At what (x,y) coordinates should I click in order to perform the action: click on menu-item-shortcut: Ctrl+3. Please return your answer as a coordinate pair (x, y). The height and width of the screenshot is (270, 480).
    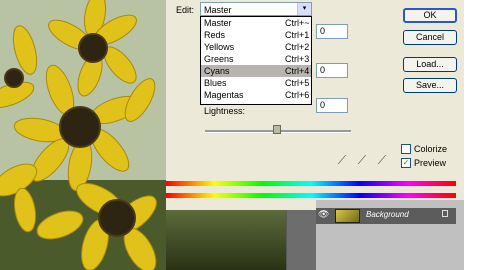
    Looking at the image, I should click on (297, 59).